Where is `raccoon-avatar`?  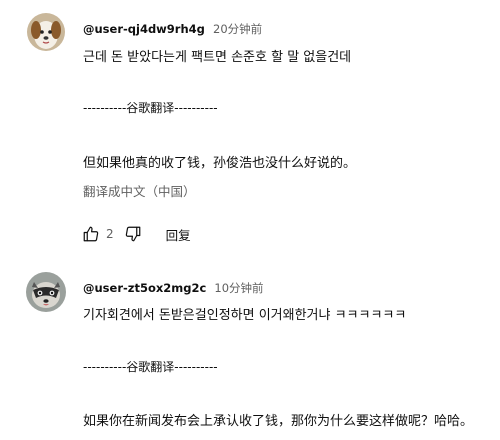 raccoon-avatar is located at coordinates (46, 292).